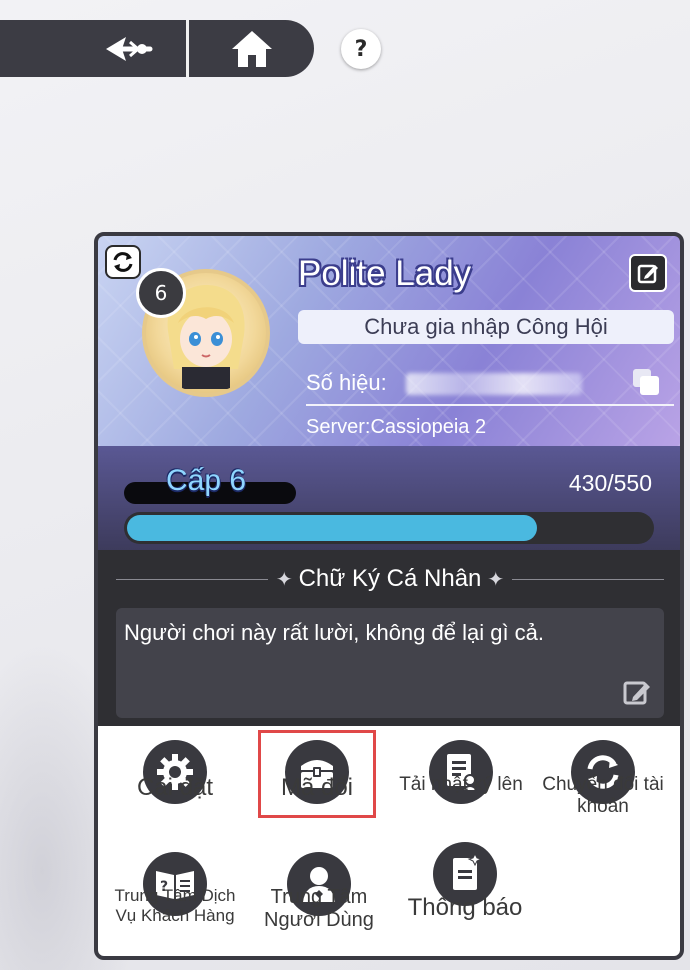 This screenshot has height=970, width=690. What do you see at coordinates (161, 293) in the screenshot?
I see `level-badge: 6` at bounding box center [161, 293].